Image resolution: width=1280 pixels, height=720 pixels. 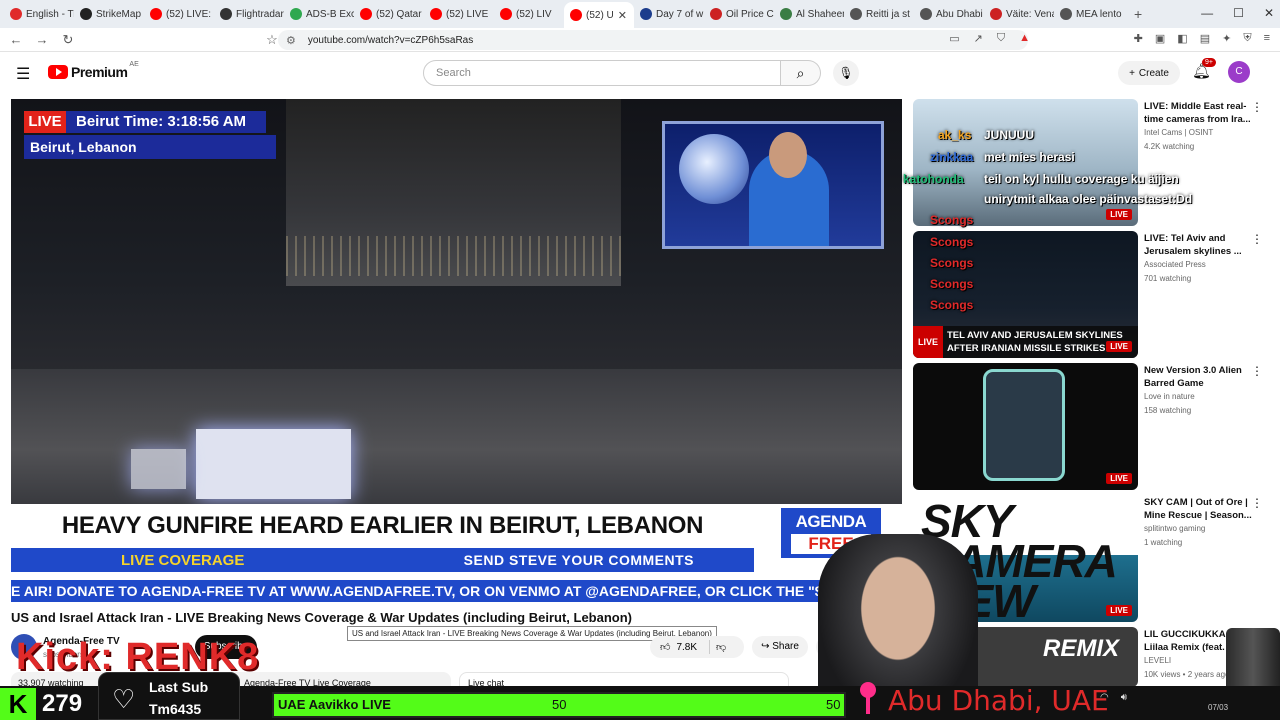 I want to click on browser-tab: StrikeMap, so click(x=109, y=14).